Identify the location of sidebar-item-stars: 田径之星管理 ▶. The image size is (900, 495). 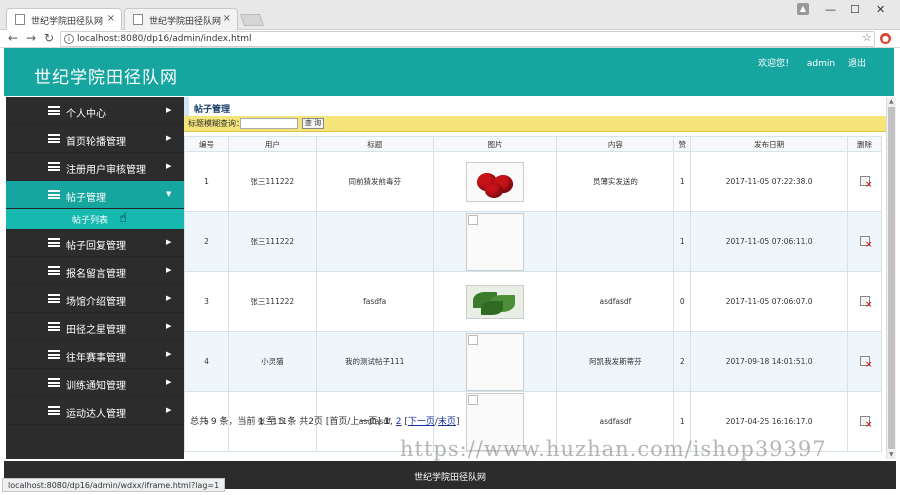
(95, 327).